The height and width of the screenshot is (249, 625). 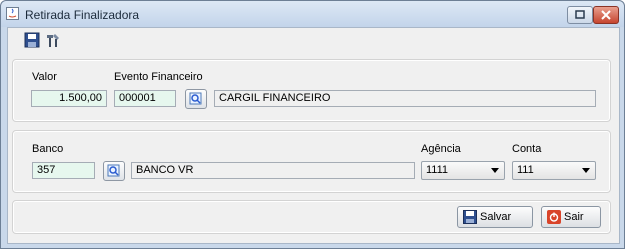 I want to click on agencia-select: 1111, so click(x=463, y=170).